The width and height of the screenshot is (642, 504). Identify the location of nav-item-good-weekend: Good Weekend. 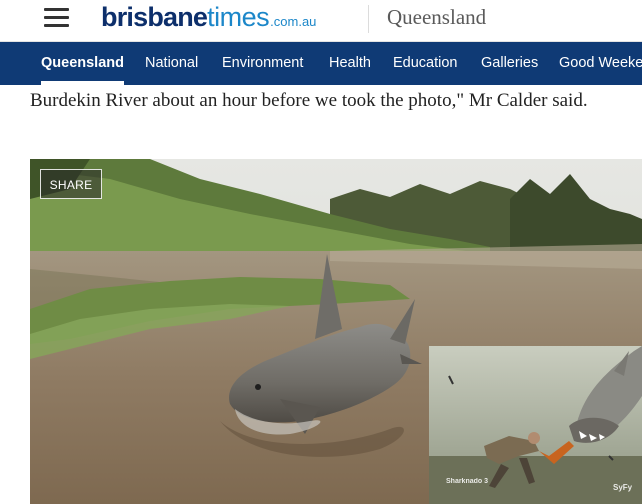
(600, 63).